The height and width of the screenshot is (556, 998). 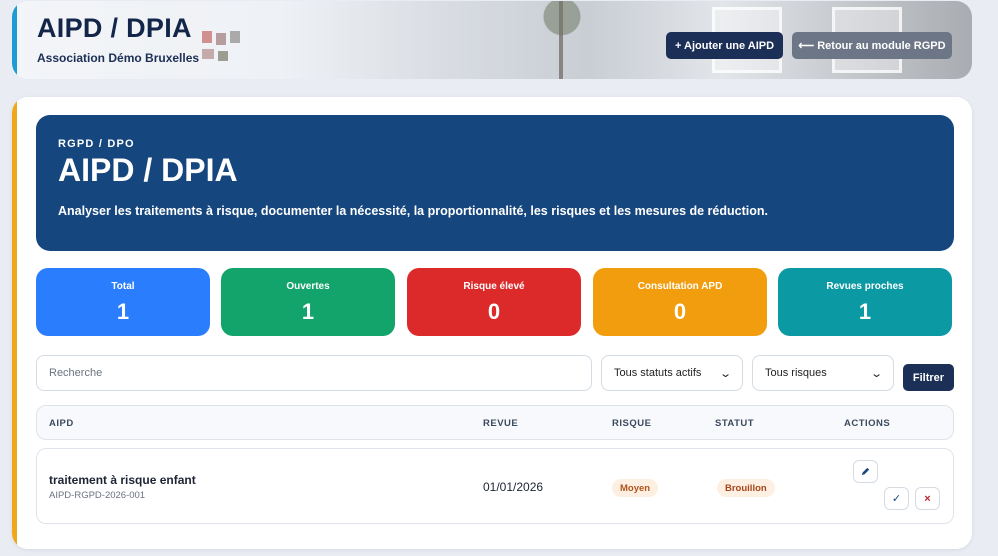 What do you see at coordinates (96, 144) in the screenshot?
I see `hero-eyebrow: RGPD / DPO` at bounding box center [96, 144].